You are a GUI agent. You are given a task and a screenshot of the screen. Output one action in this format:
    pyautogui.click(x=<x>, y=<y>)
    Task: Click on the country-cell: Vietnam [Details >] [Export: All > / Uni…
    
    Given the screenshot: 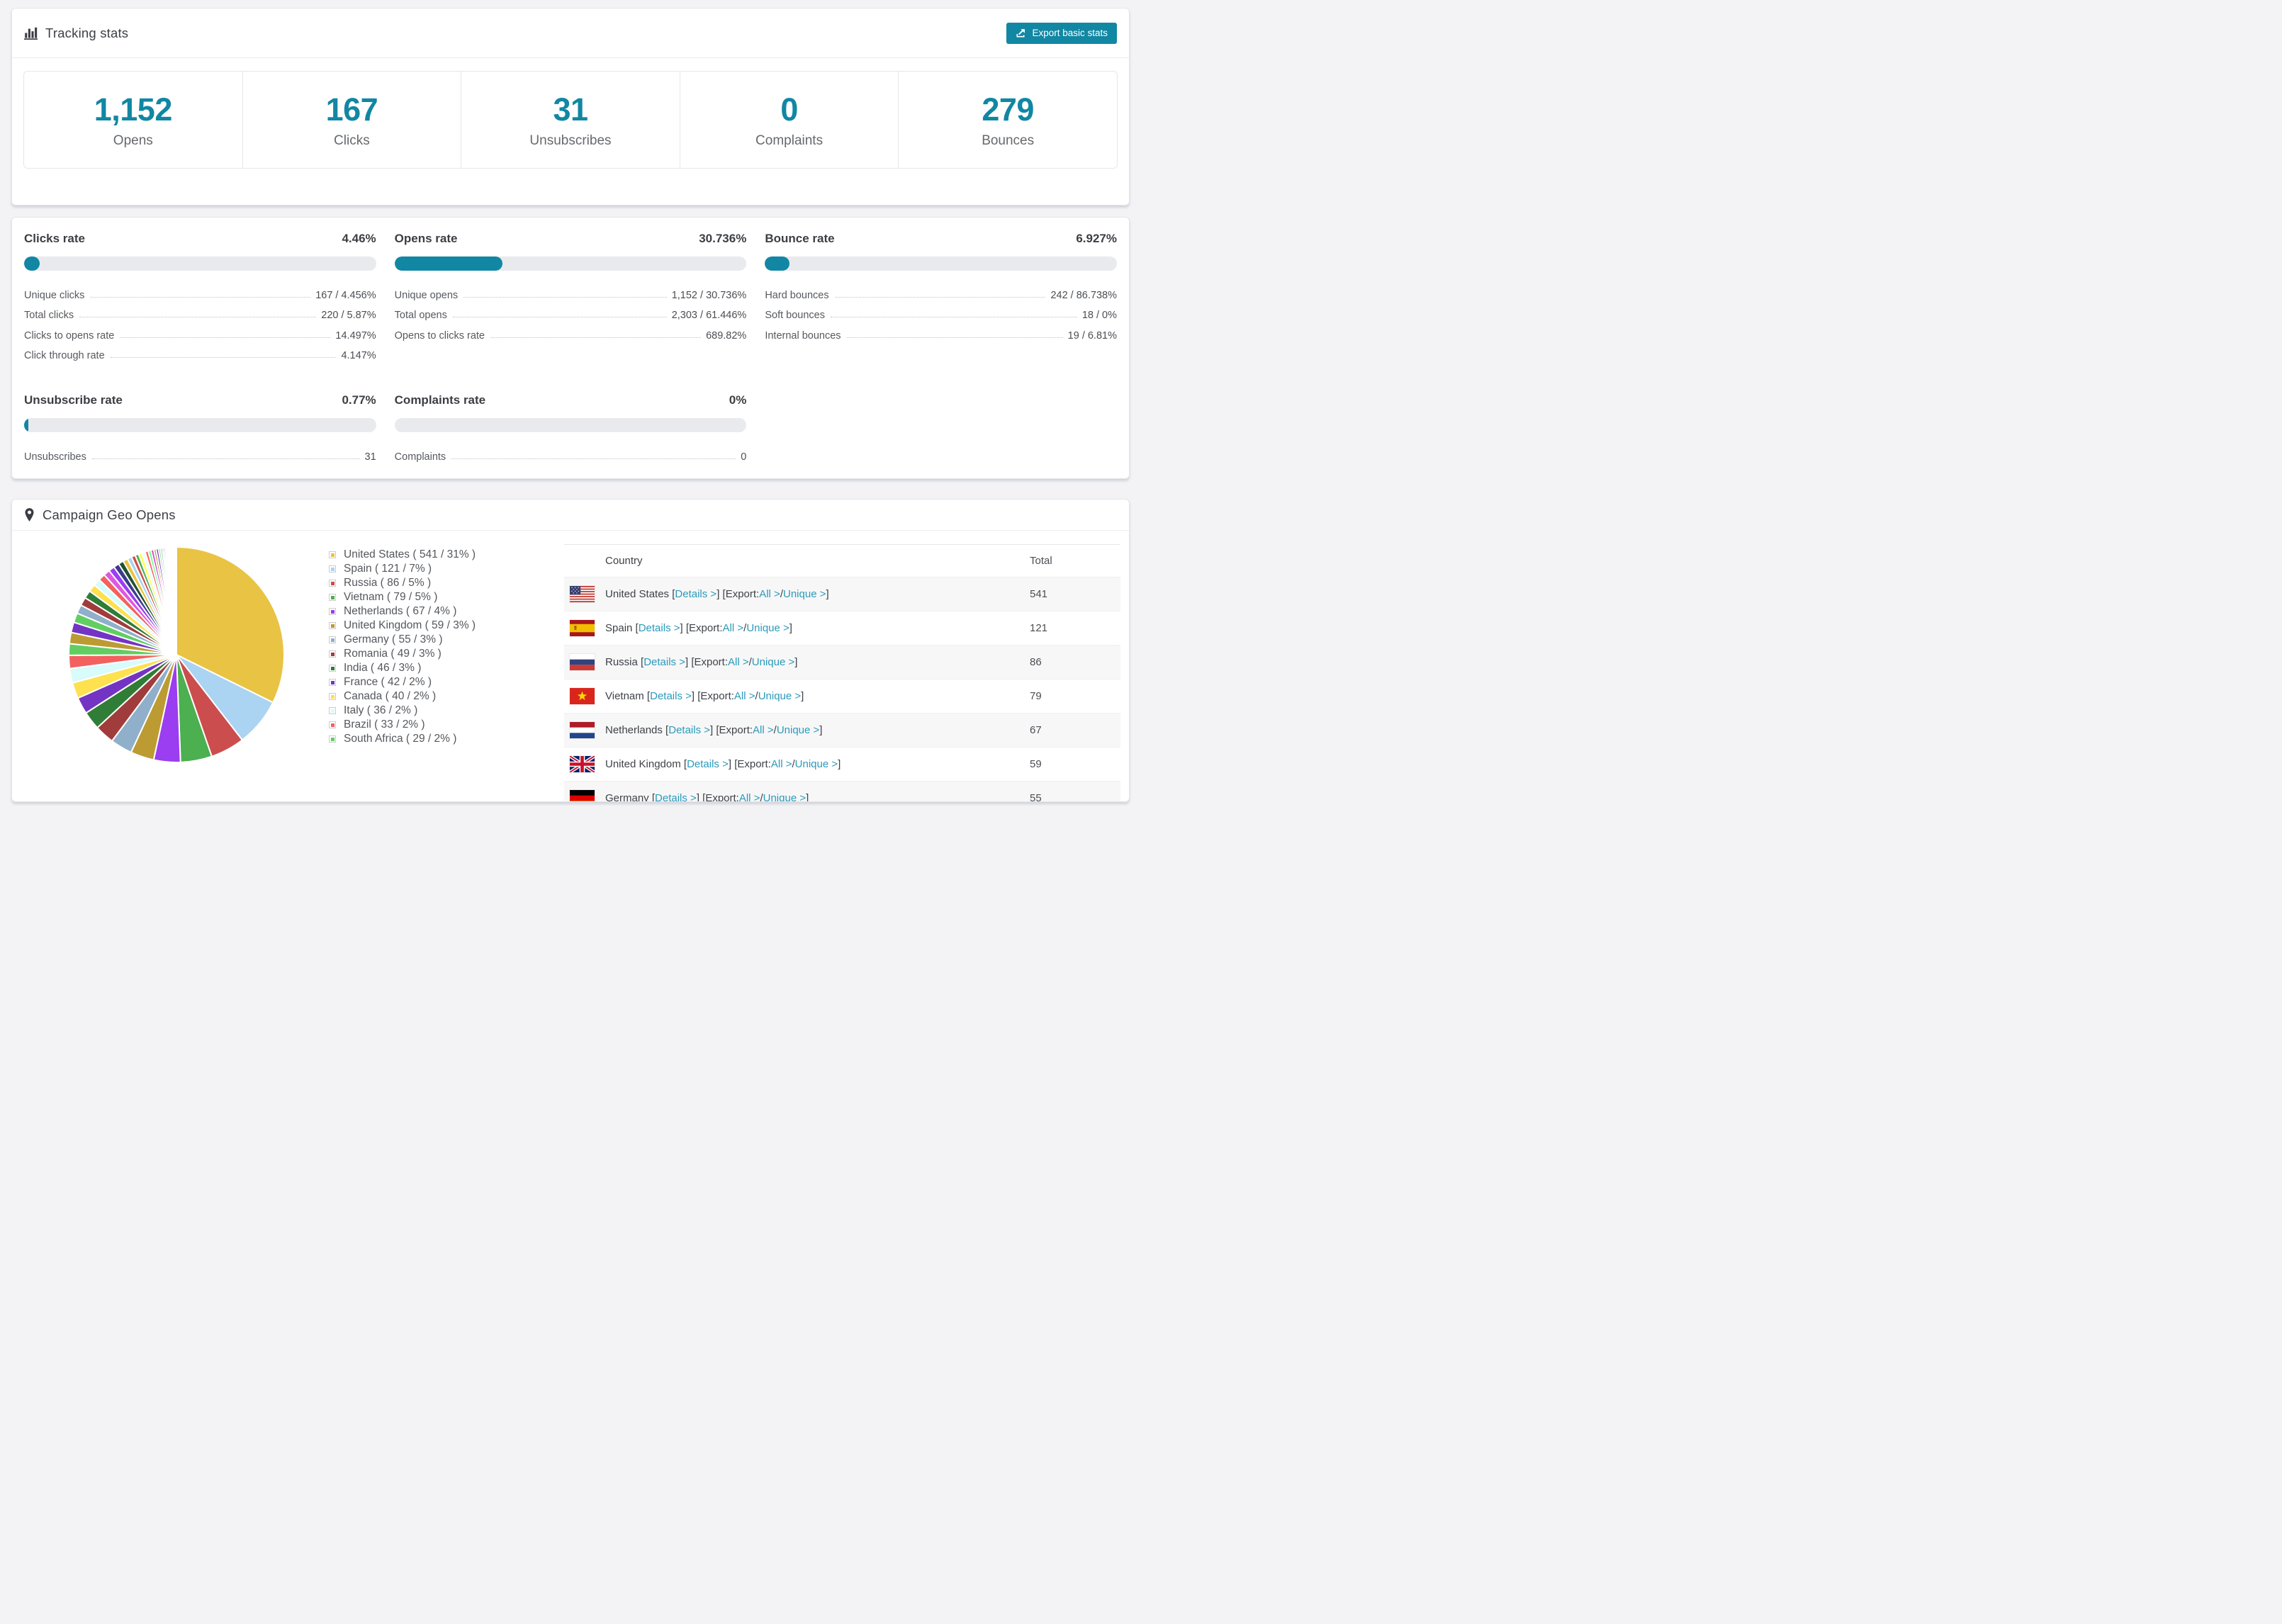 What is the action you would take?
    pyautogui.click(x=704, y=696)
    